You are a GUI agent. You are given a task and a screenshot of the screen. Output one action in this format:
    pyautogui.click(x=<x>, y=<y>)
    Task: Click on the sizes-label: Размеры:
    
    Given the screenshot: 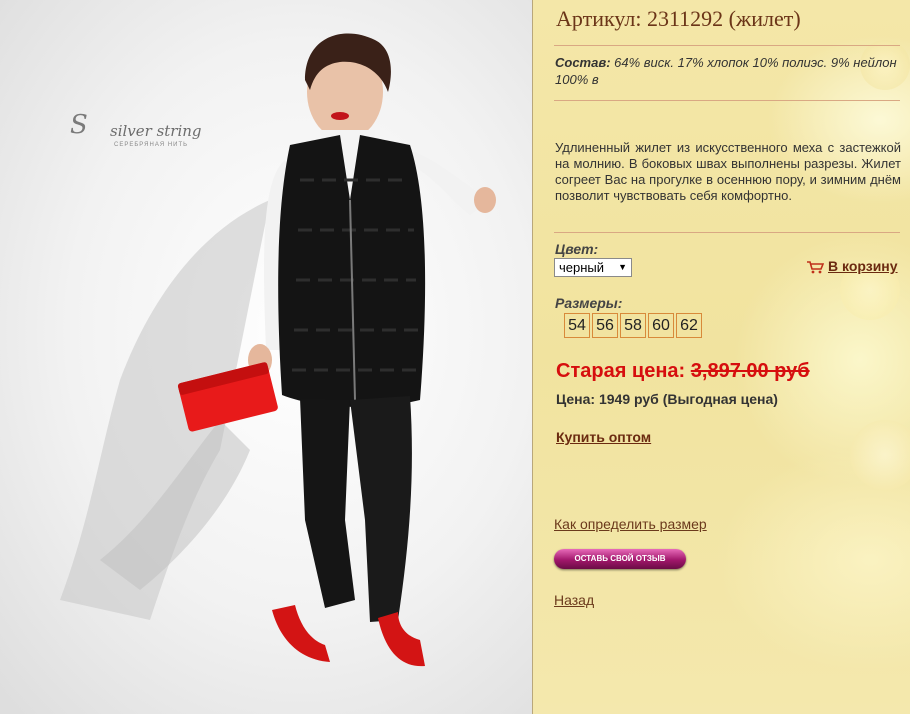 What is the action you would take?
    pyautogui.click(x=589, y=303)
    